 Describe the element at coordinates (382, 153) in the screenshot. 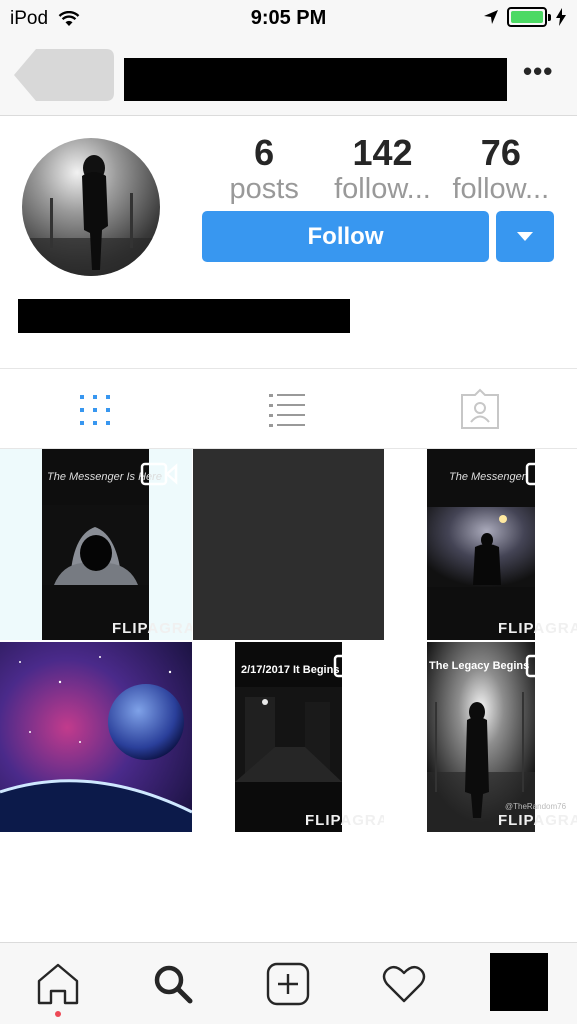

I see `stat-value: 142` at that location.